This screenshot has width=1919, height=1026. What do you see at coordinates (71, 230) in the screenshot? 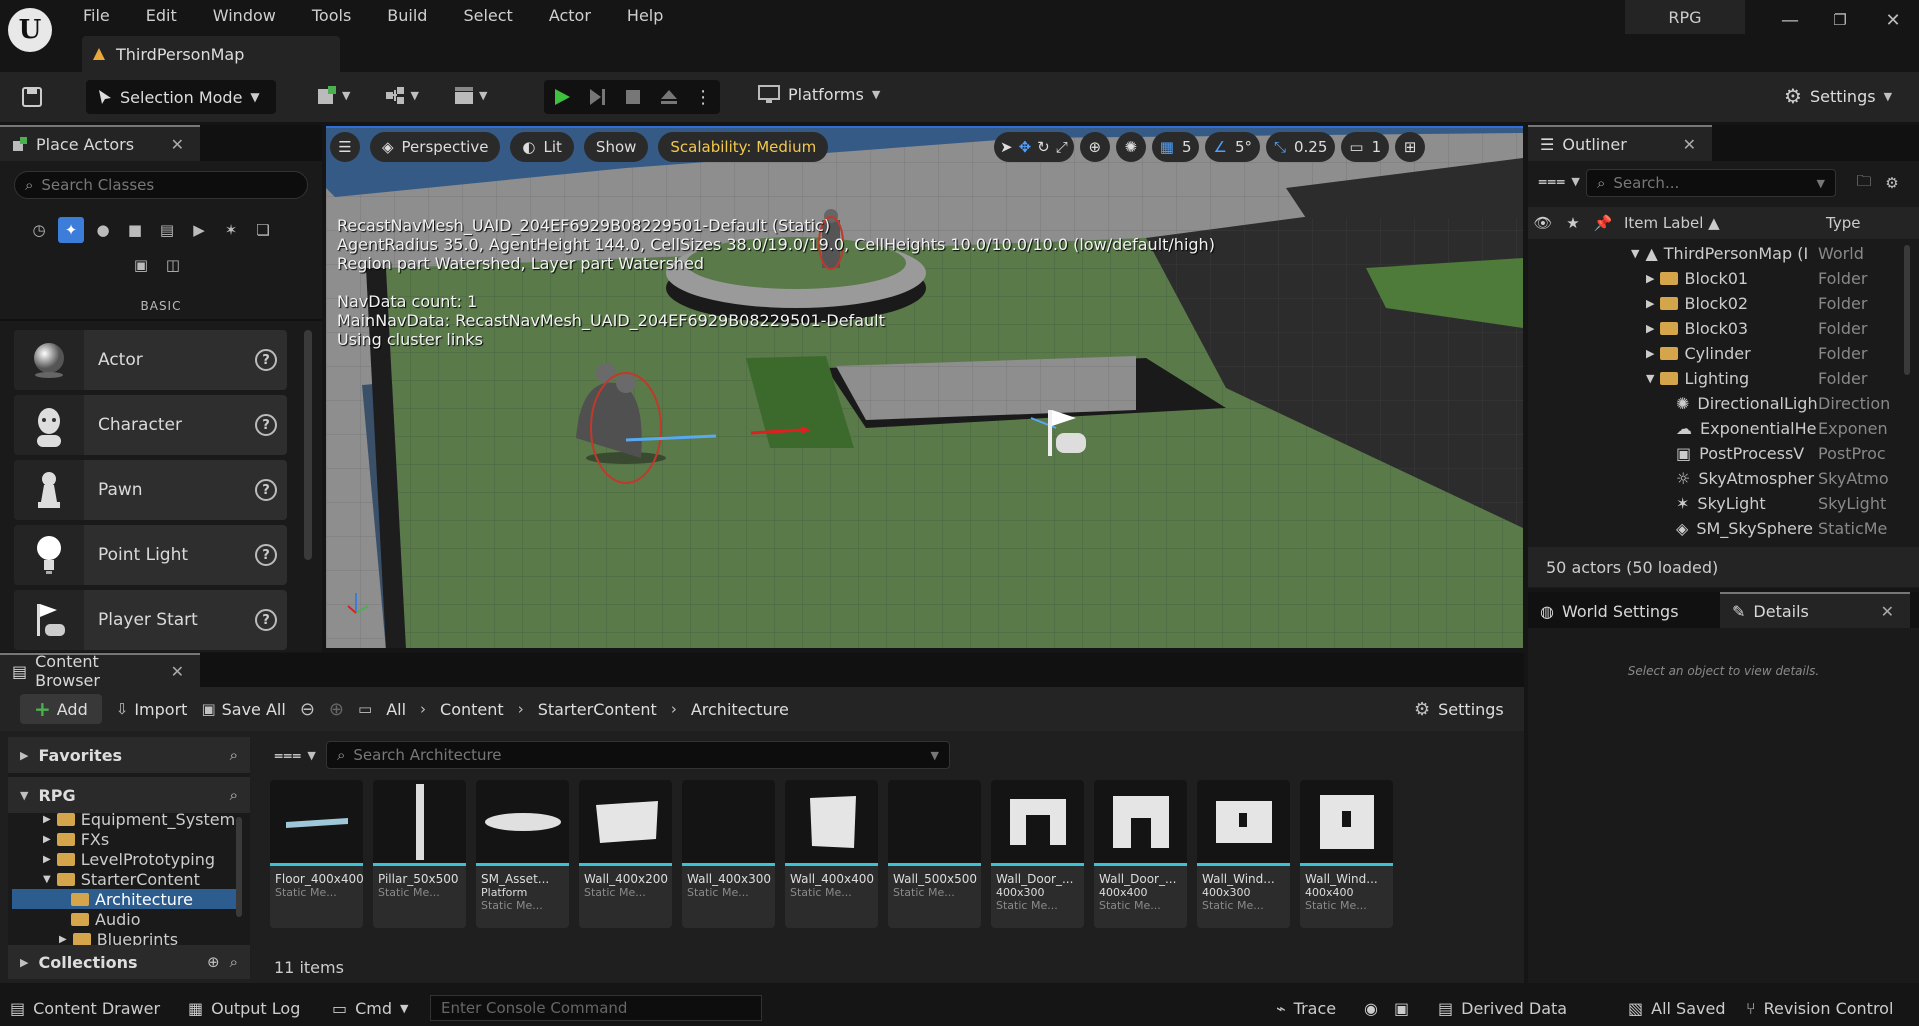
I see `basic-icon: ✦` at bounding box center [71, 230].